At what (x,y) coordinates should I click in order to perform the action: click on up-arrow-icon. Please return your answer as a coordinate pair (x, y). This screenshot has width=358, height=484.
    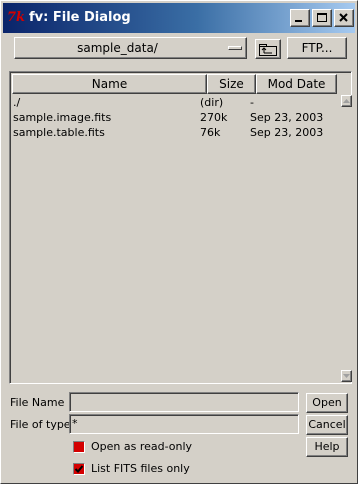
    Looking at the image, I should click on (346, 101).